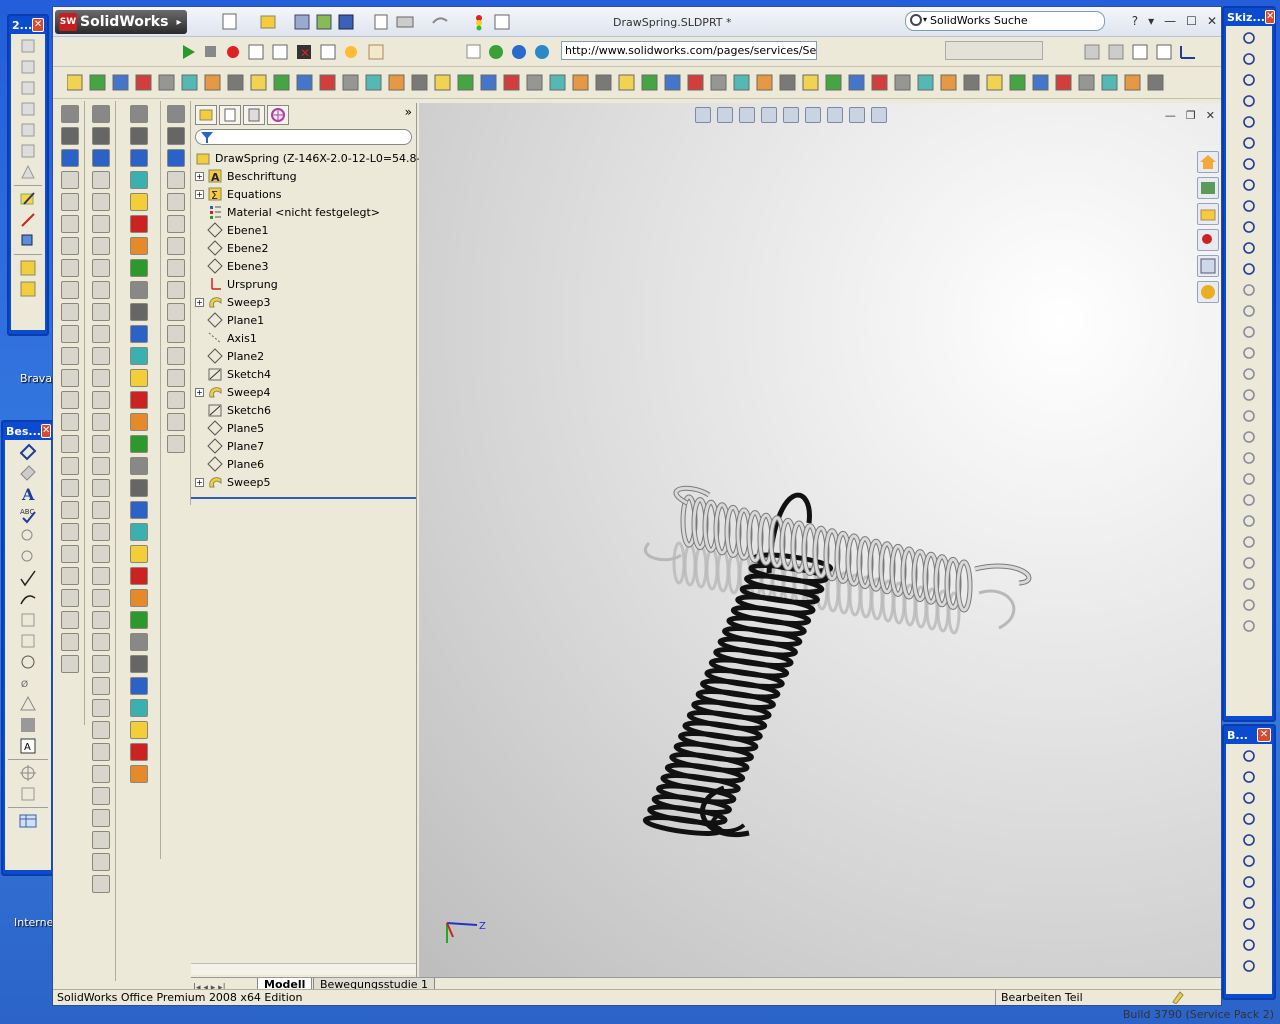  Describe the element at coordinates (1135, 21) in the screenshot. I see `help-icon: ?` at that location.